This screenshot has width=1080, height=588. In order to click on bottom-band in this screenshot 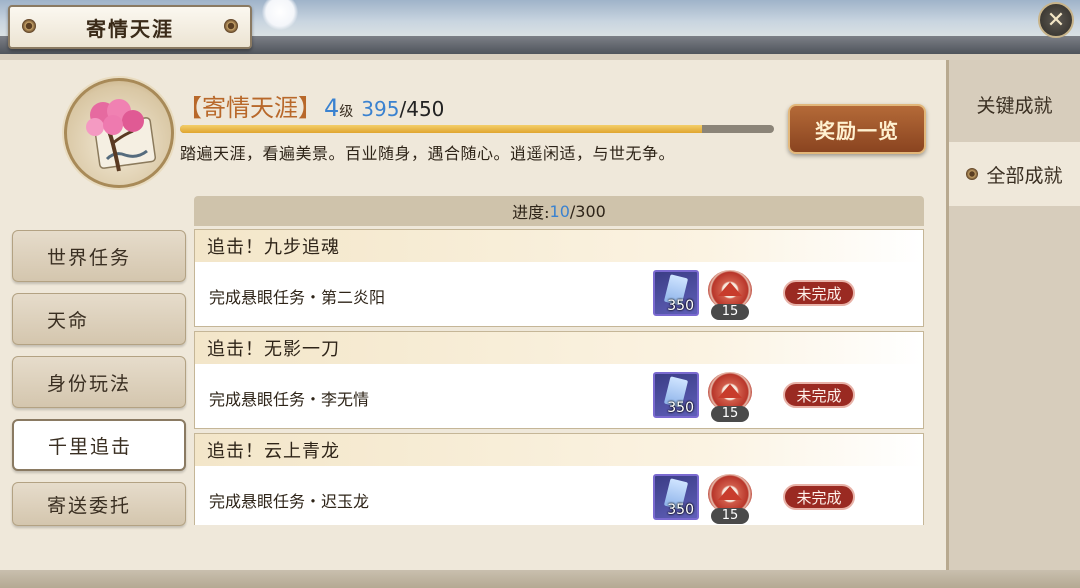, I will do `click(540, 579)`.